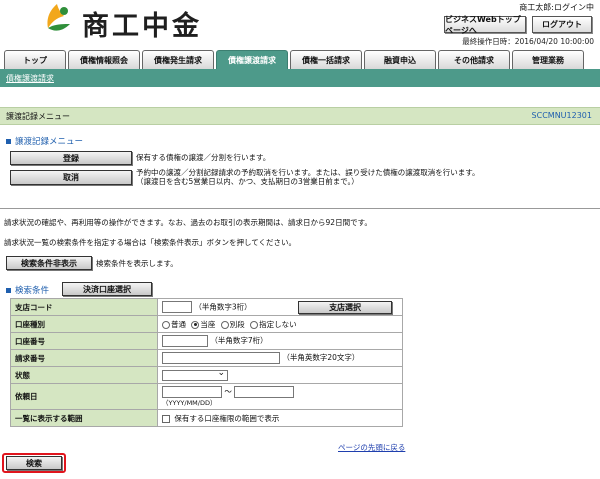 This screenshot has width=600, height=479. I want to click on tab-admin: 管理業務, so click(548, 59).